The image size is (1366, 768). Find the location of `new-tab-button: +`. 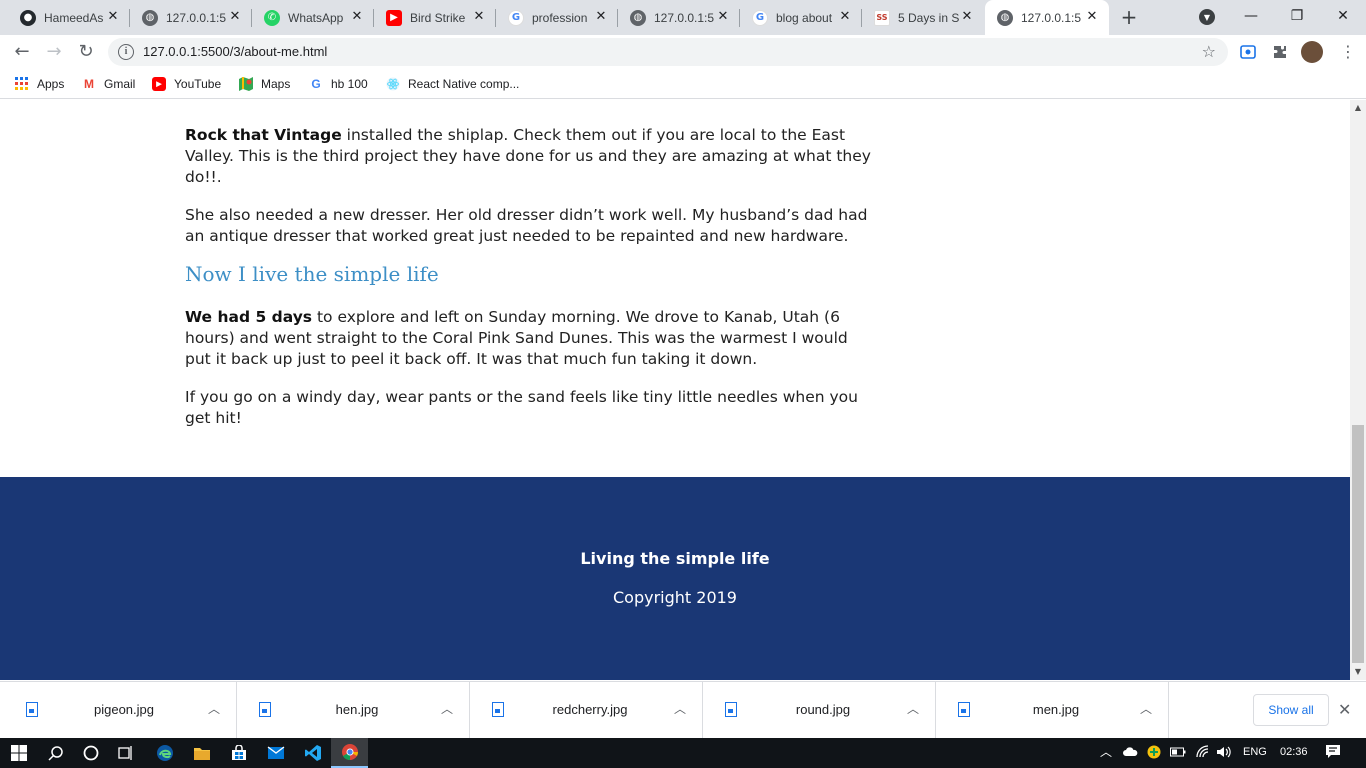

new-tab-button: + is located at coordinates (1129, 17).